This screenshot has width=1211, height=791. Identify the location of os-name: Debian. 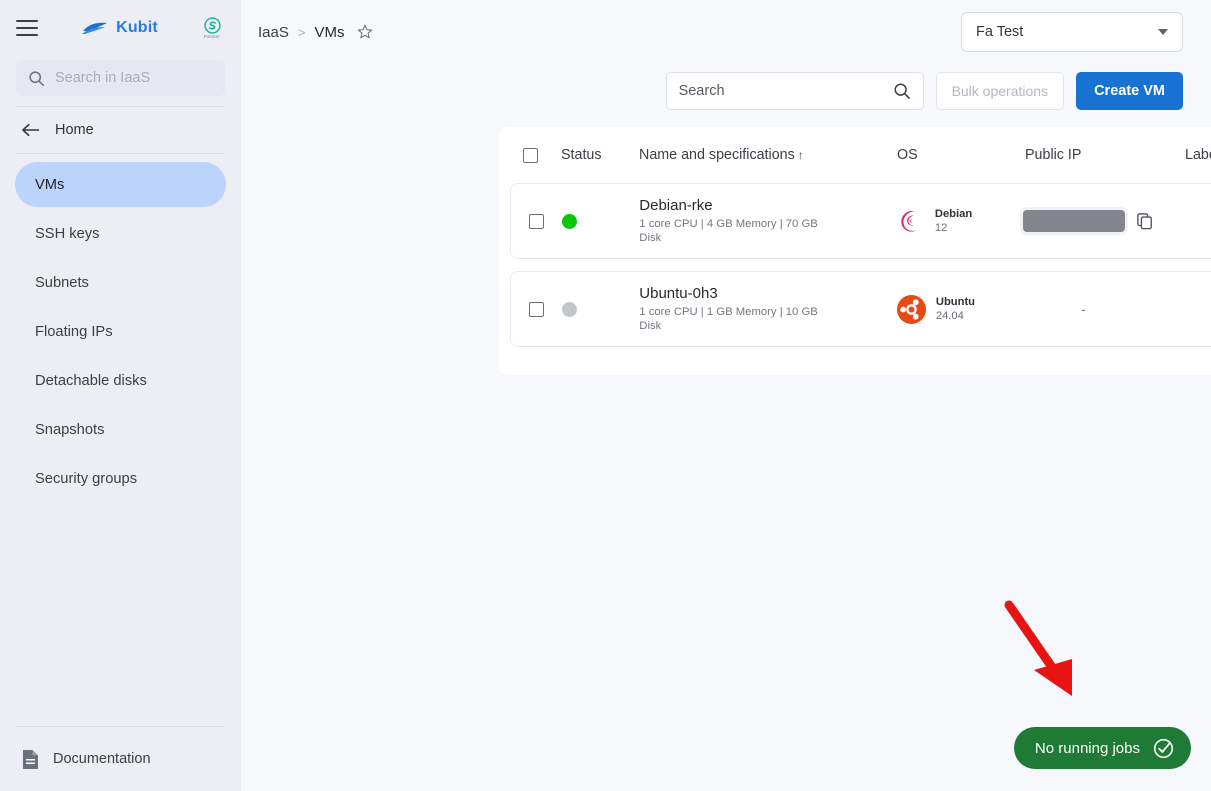
(953, 214).